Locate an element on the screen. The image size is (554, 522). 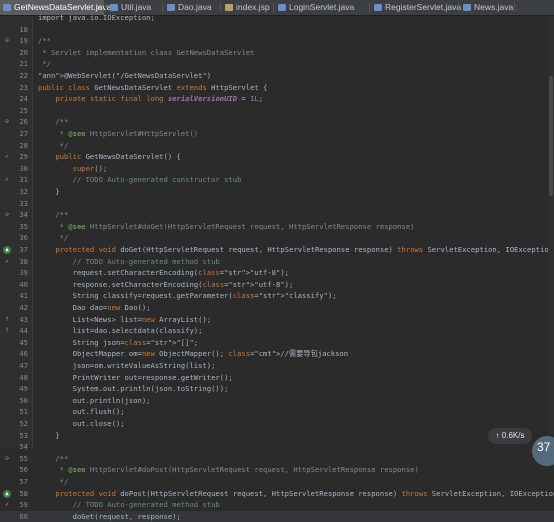
code-line: 36 */ is located at coordinates (277, 238).